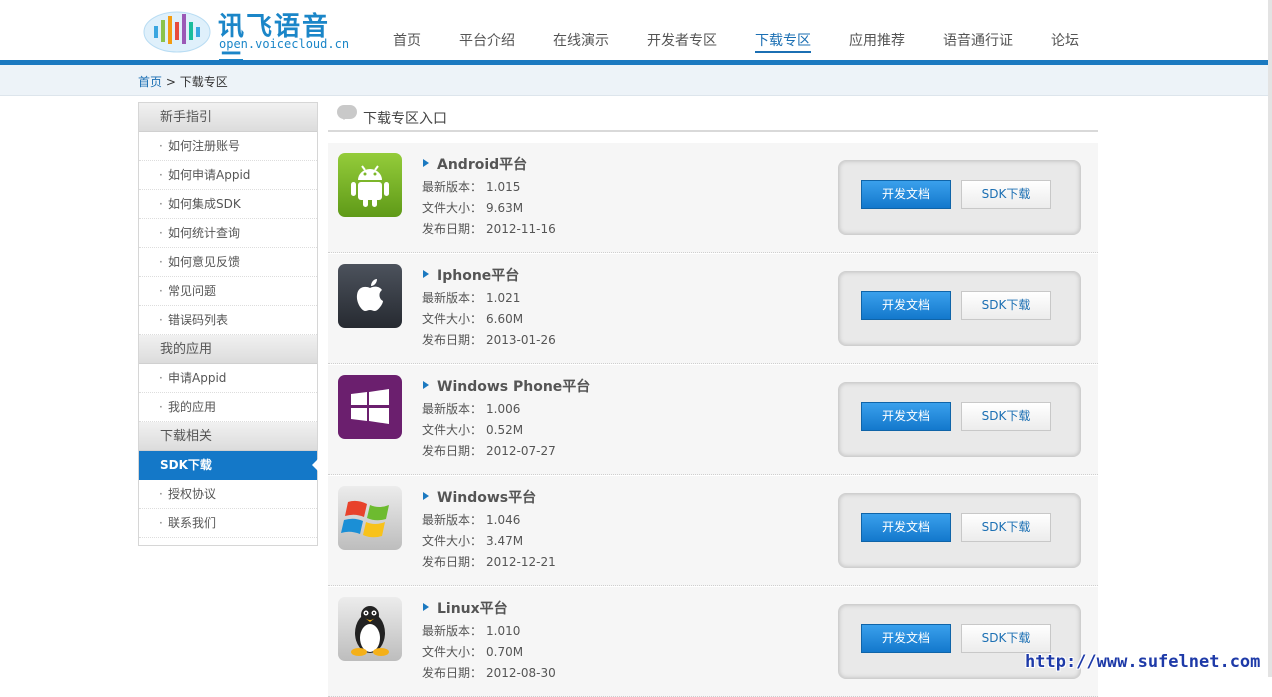 The image size is (1272, 697). I want to click on sidebar-item-register: 如何注册账号, so click(228, 146).